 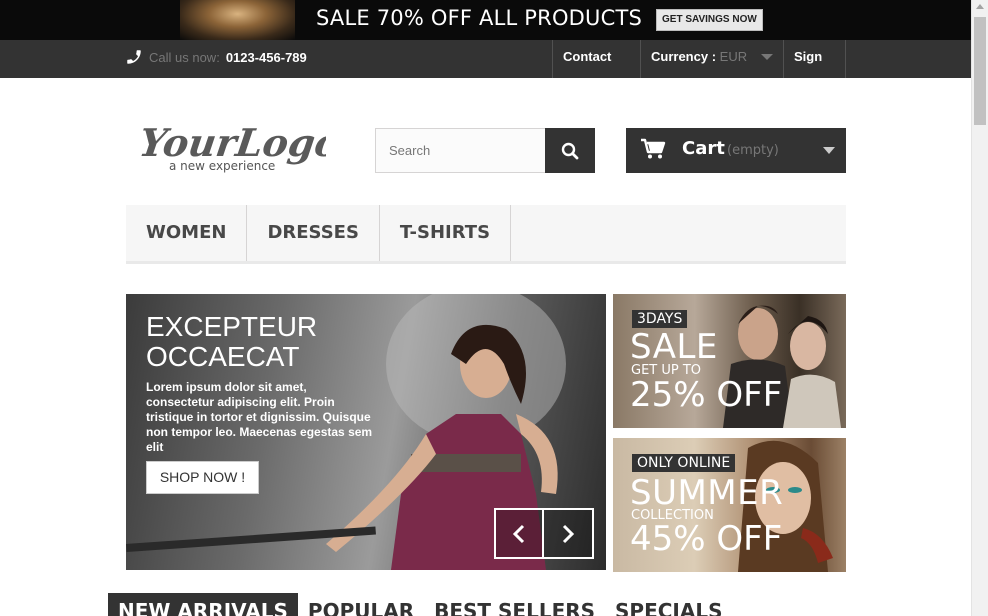 I want to click on logo: YourLogo a new experience, so click(x=233, y=147).